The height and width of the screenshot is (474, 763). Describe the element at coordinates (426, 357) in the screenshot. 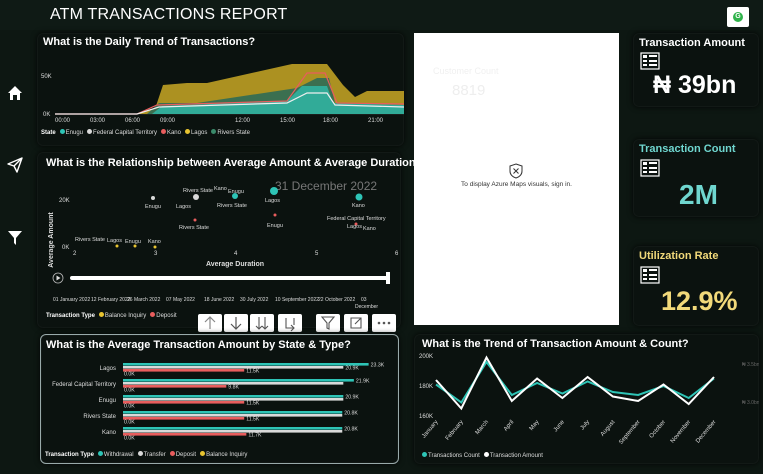

I see `y-tick-label: 200K` at that location.